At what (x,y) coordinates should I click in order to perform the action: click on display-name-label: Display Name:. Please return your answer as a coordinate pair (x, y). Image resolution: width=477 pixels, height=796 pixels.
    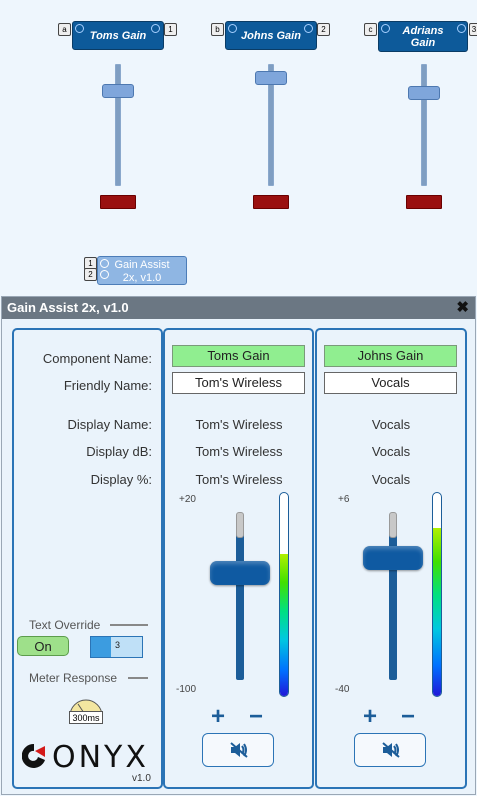
    Looking at the image, I should click on (109, 424).